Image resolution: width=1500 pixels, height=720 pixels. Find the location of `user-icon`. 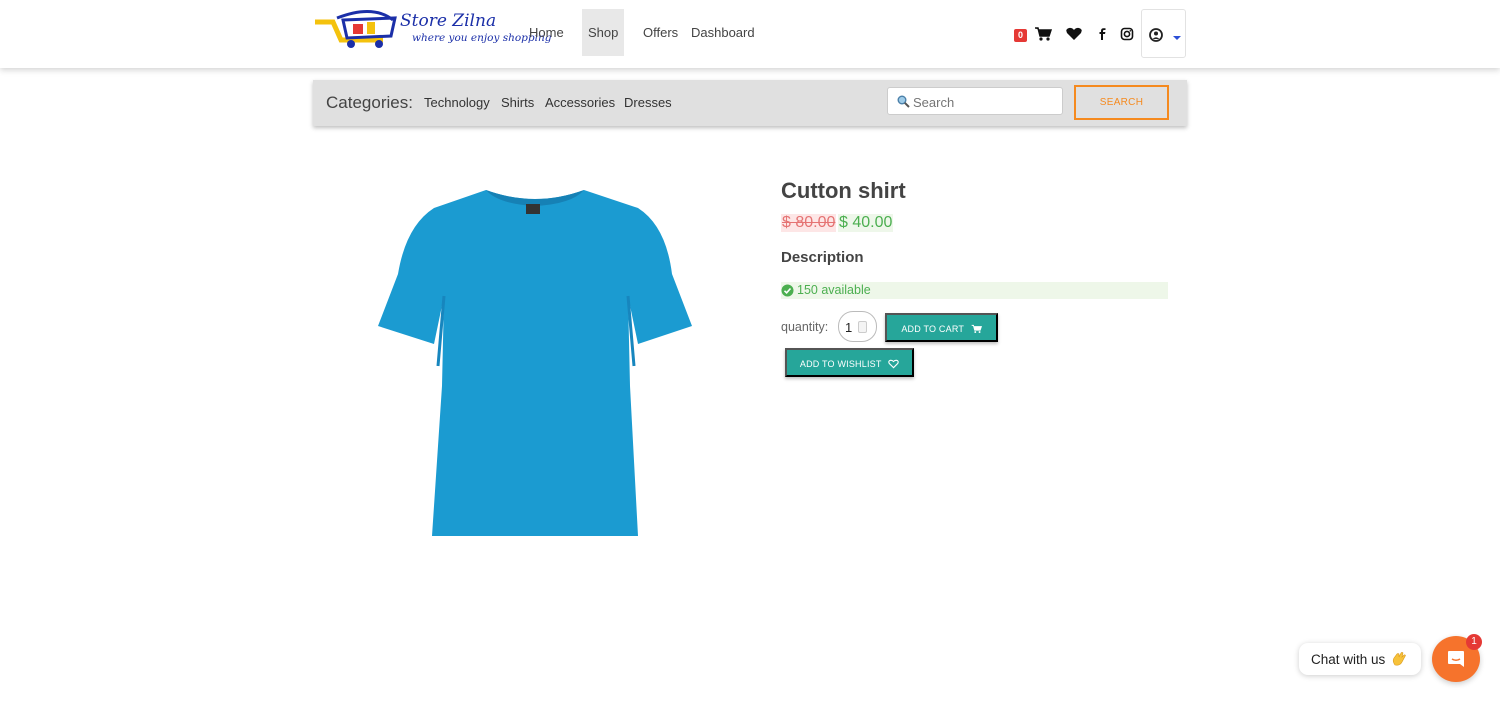

user-icon is located at coordinates (1165, 35).